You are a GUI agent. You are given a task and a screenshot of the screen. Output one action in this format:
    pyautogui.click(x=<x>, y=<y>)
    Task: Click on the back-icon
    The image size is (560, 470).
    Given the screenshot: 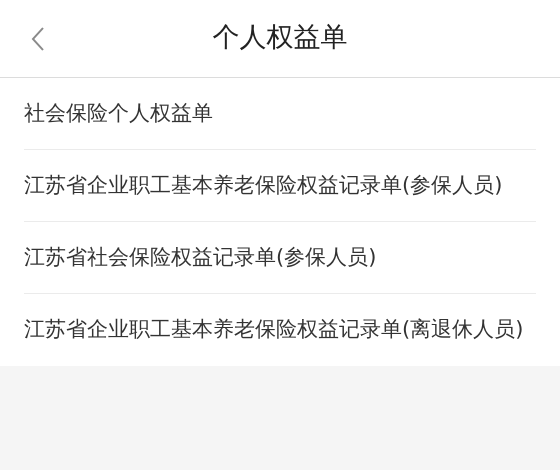 What is the action you would take?
    pyautogui.click(x=38, y=39)
    